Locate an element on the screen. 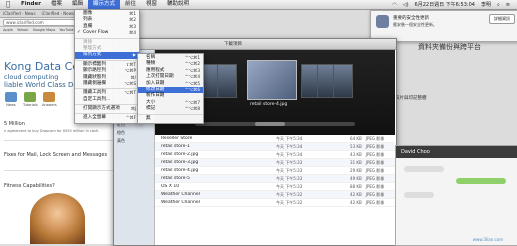 This screenshot has width=517, height=246. menu-item-arrange-by: 排列方式 ▶ is located at coordinates (107, 55).